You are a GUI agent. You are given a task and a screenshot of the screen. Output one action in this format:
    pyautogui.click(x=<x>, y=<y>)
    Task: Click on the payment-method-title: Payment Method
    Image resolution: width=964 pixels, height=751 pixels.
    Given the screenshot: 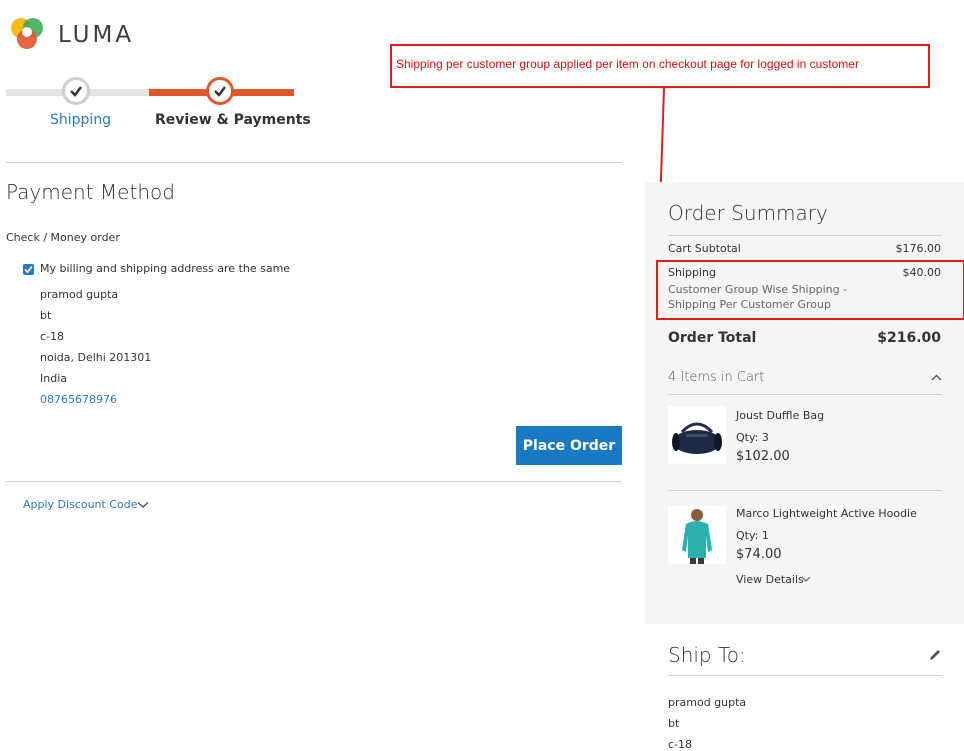 What is the action you would take?
    pyautogui.click(x=90, y=192)
    